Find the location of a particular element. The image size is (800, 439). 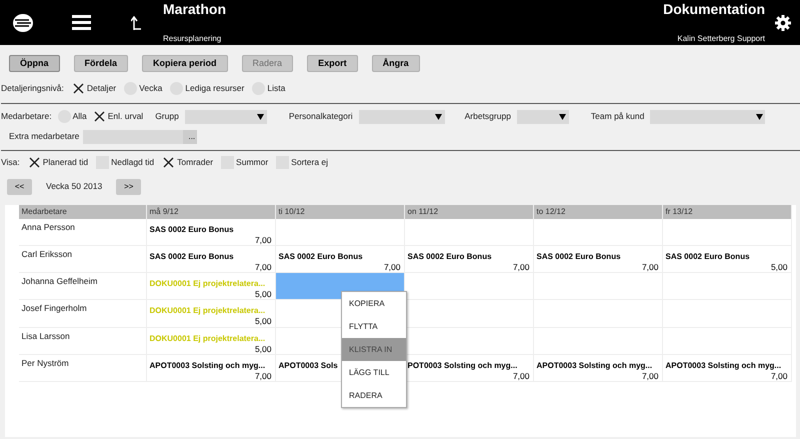

filter-label: Team på kund is located at coordinates (617, 116).